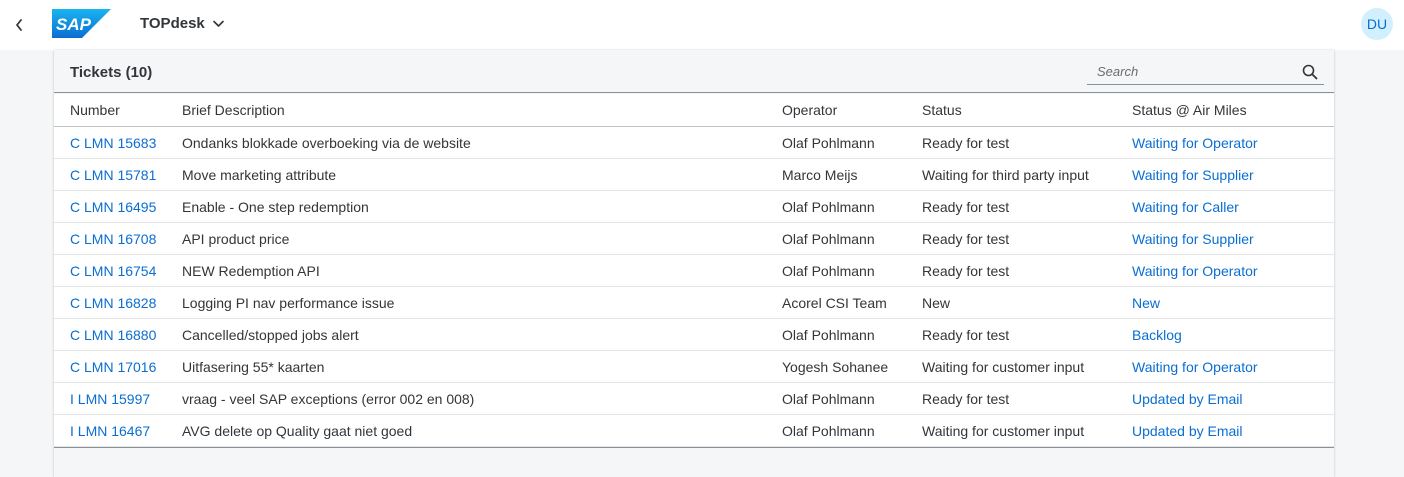  I want to click on sap-logo: SAP, so click(81, 26).